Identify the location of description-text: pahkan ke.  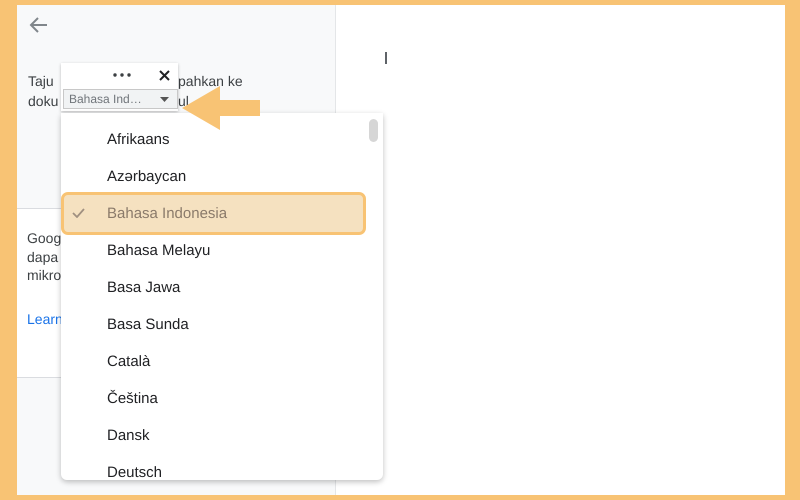
(210, 81).